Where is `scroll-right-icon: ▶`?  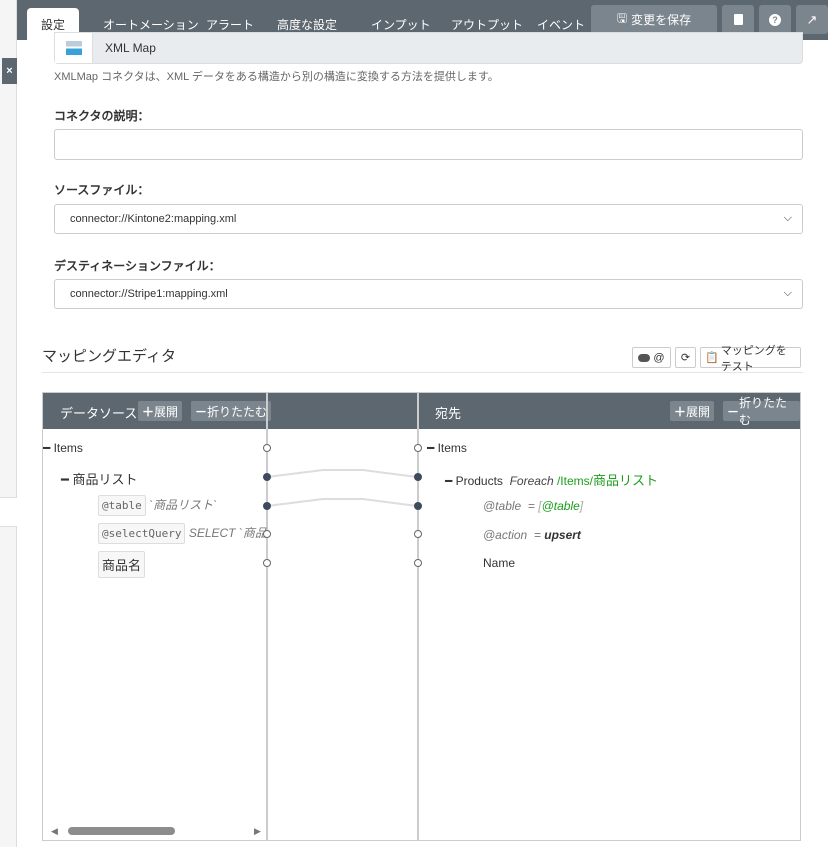 scroll-right-icon: ▶ is located at coordinates (257, 831).